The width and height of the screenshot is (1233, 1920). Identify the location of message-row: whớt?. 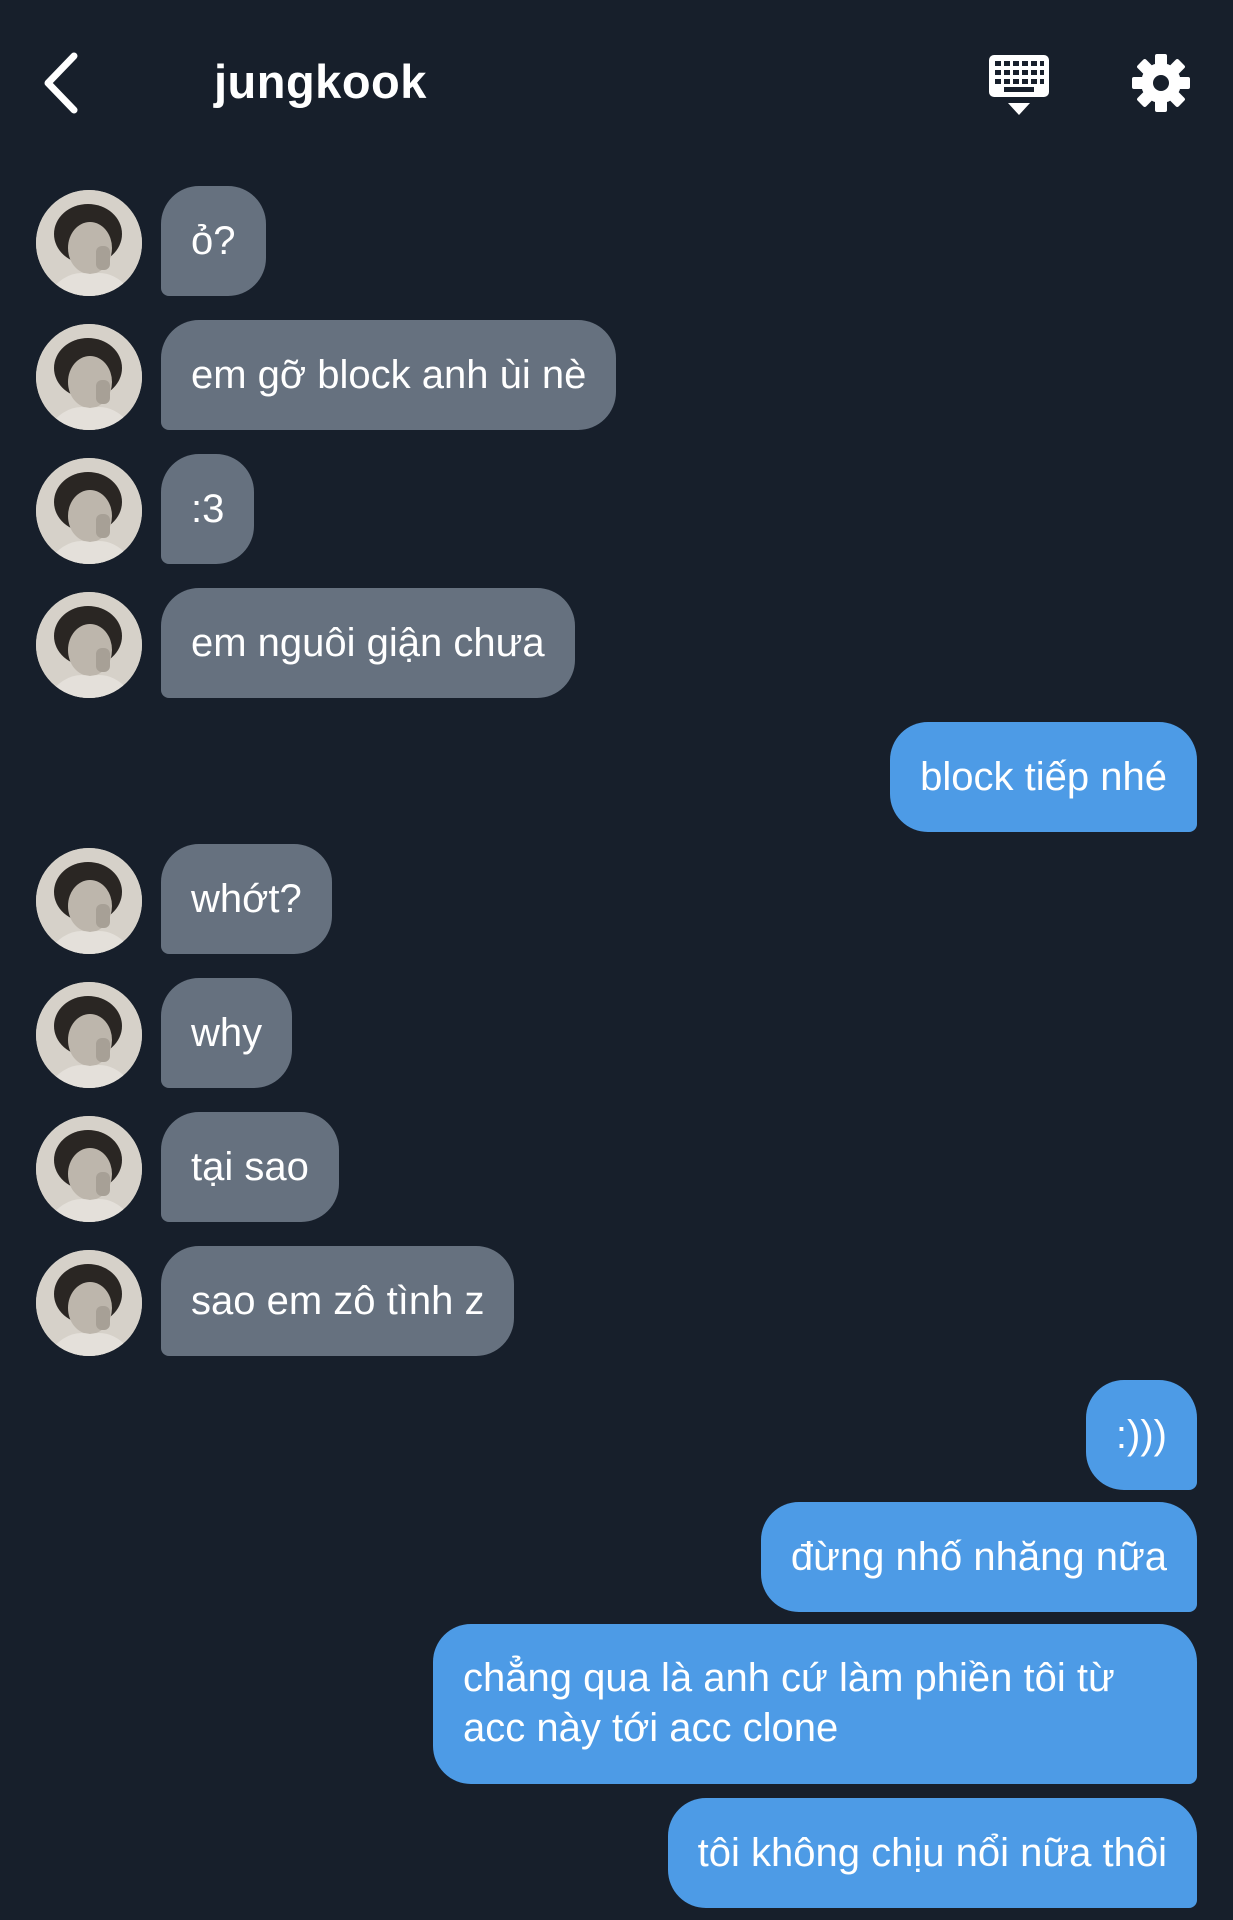
(616, 901).